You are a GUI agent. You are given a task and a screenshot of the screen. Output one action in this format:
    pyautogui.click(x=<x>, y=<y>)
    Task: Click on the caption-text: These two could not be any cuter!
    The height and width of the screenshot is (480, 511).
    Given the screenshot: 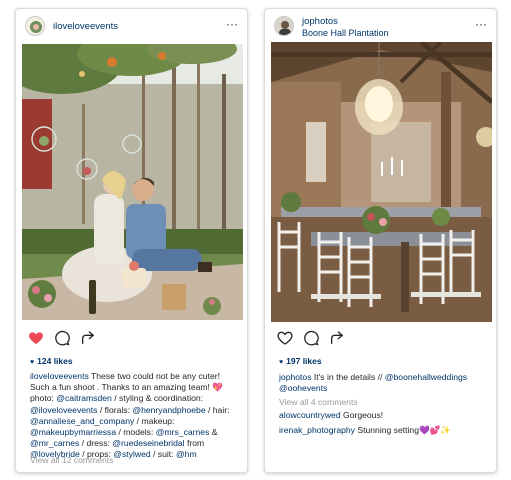 What is the action you would take?
    pyautogui.click(x=154, y=376)
    